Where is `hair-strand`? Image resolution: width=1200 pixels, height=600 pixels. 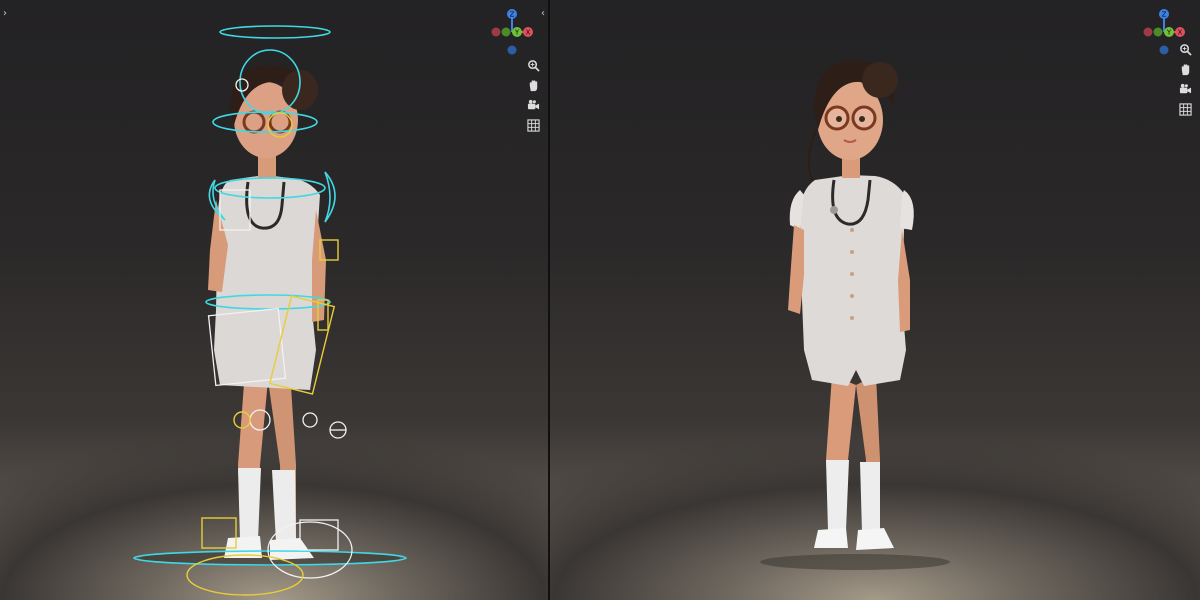 hair-strand is located at coordinates (812, 155).